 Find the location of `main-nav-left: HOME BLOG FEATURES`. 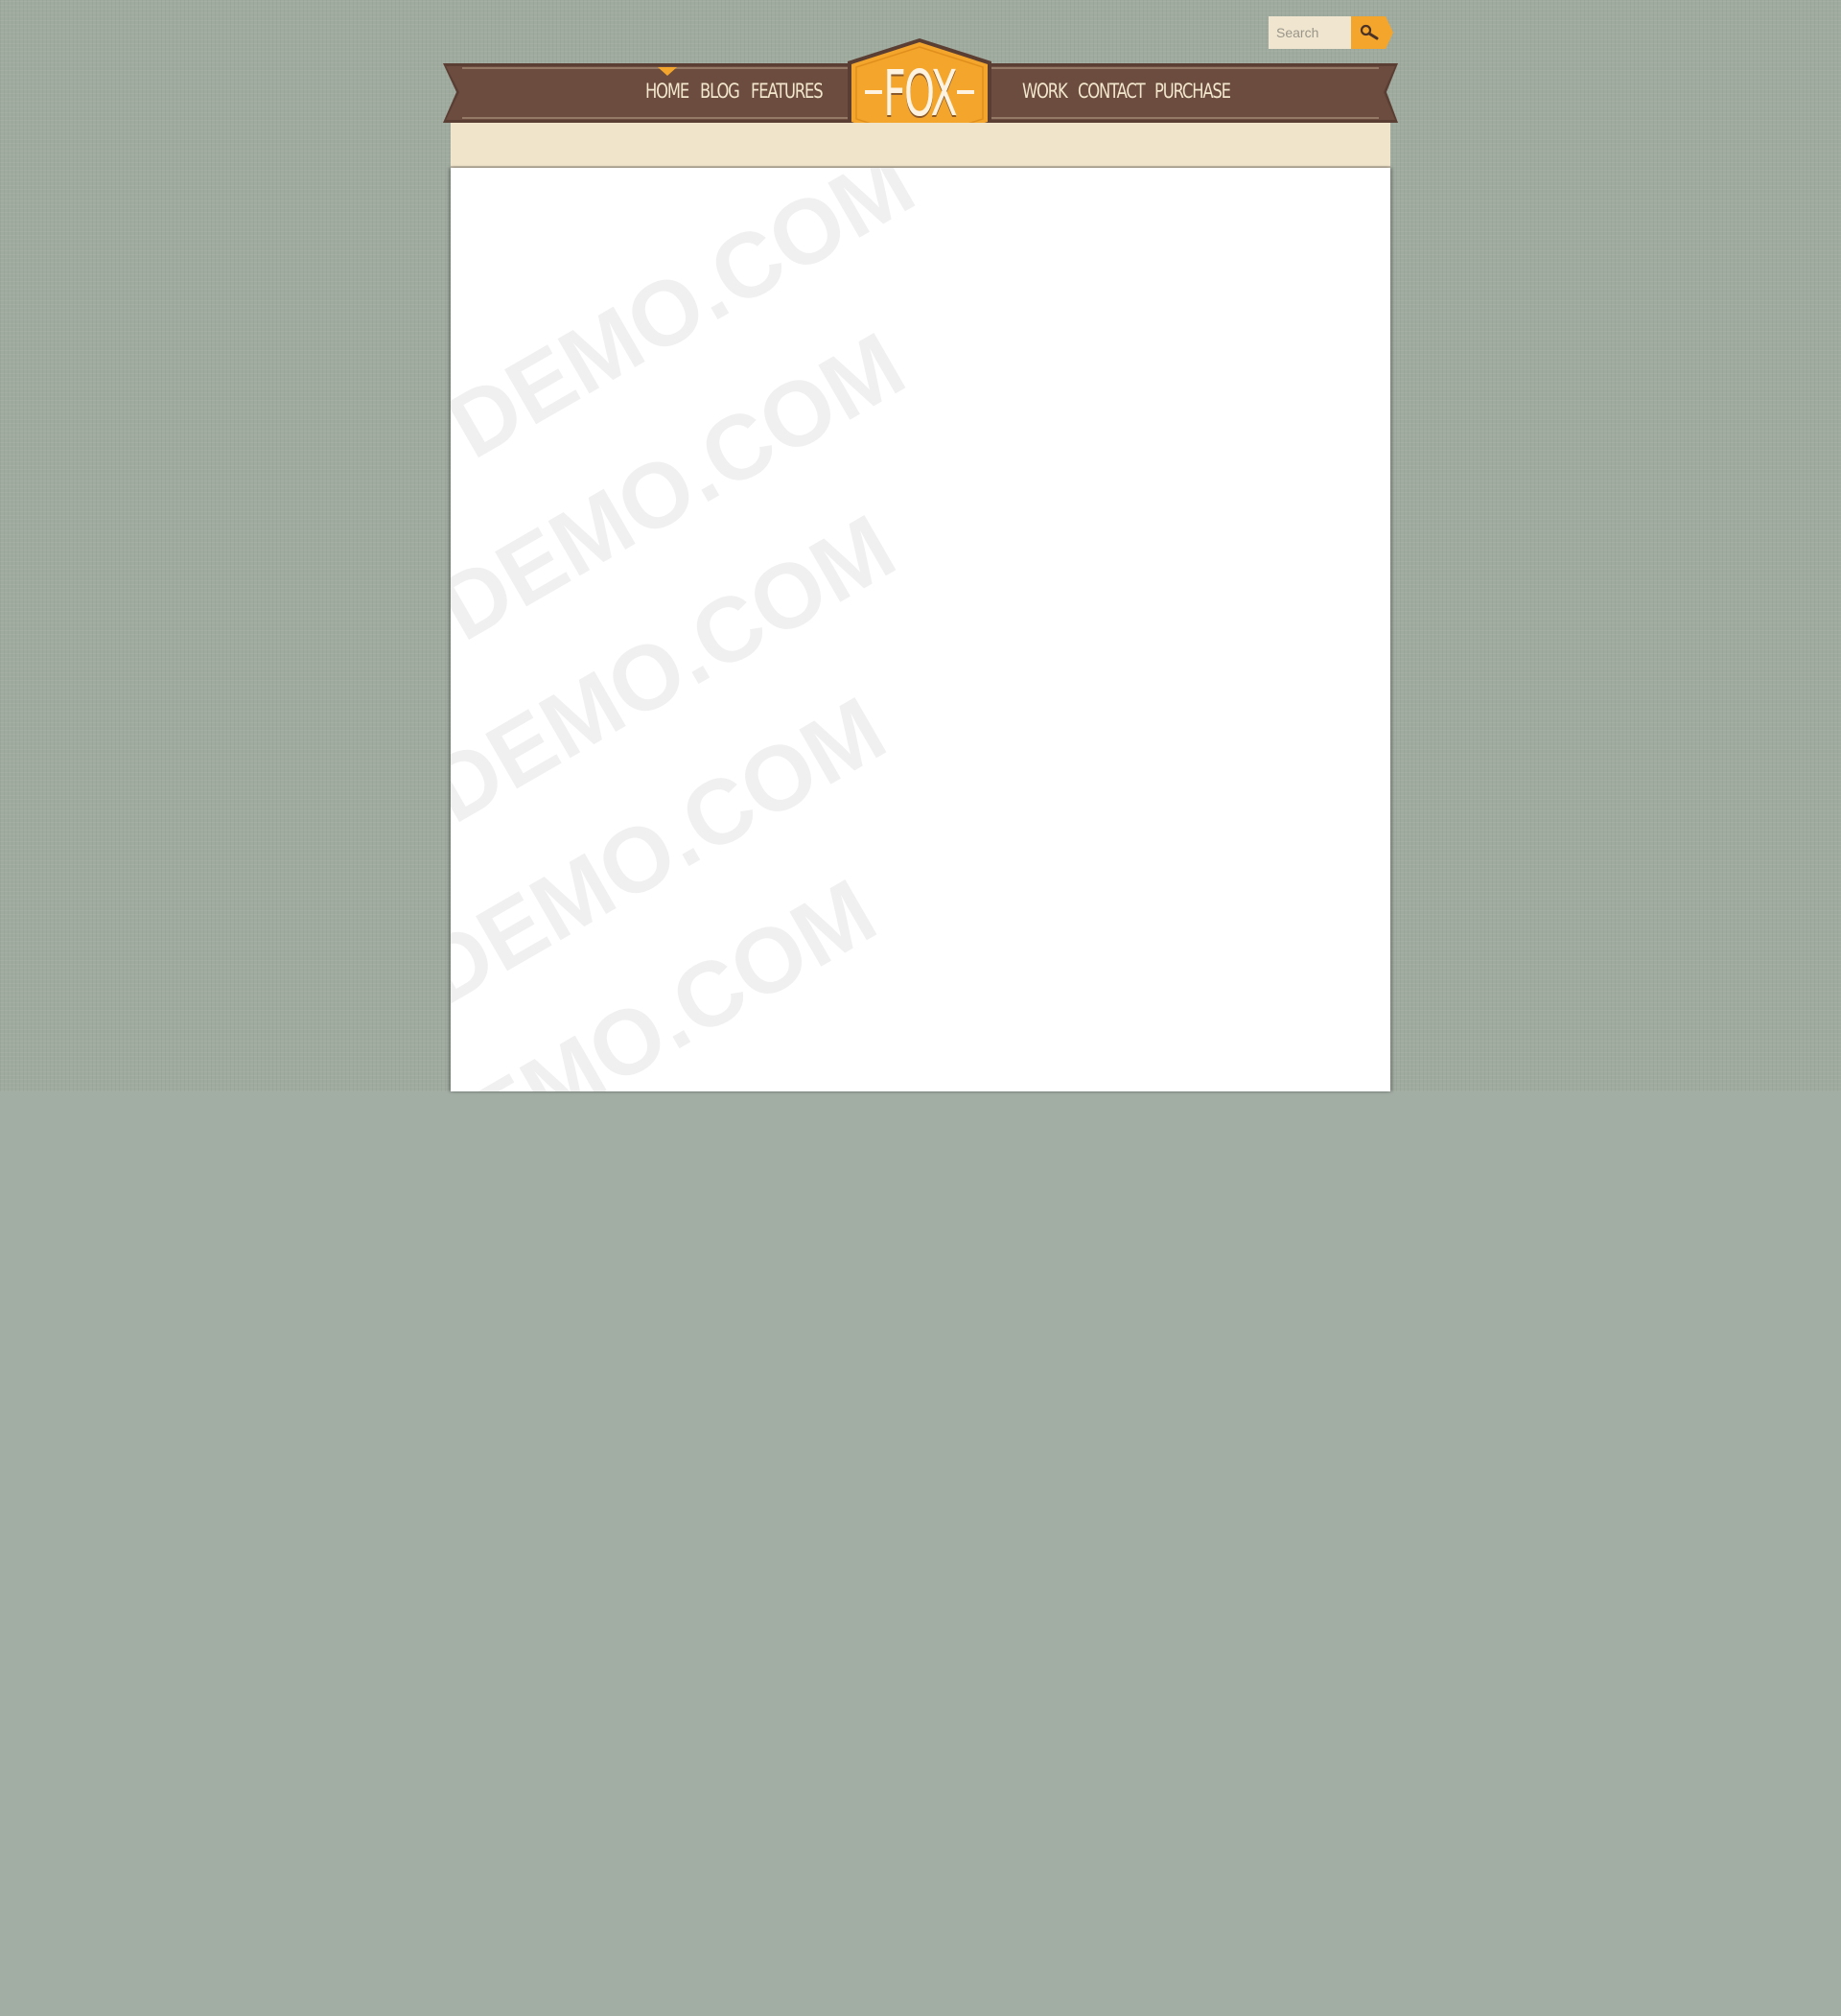

main-nav-left: HOME BLOG FEATURES is located at coordinates (734, 91).